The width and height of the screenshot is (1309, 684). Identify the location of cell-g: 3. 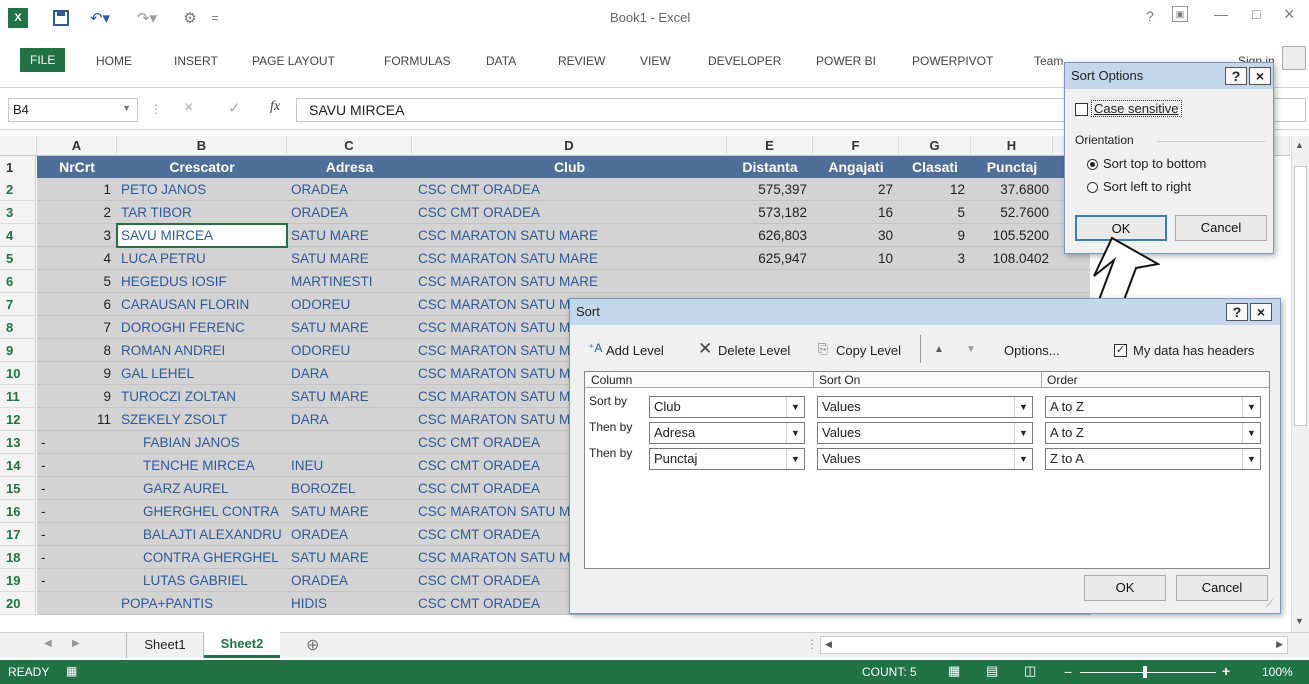
(935, 258).